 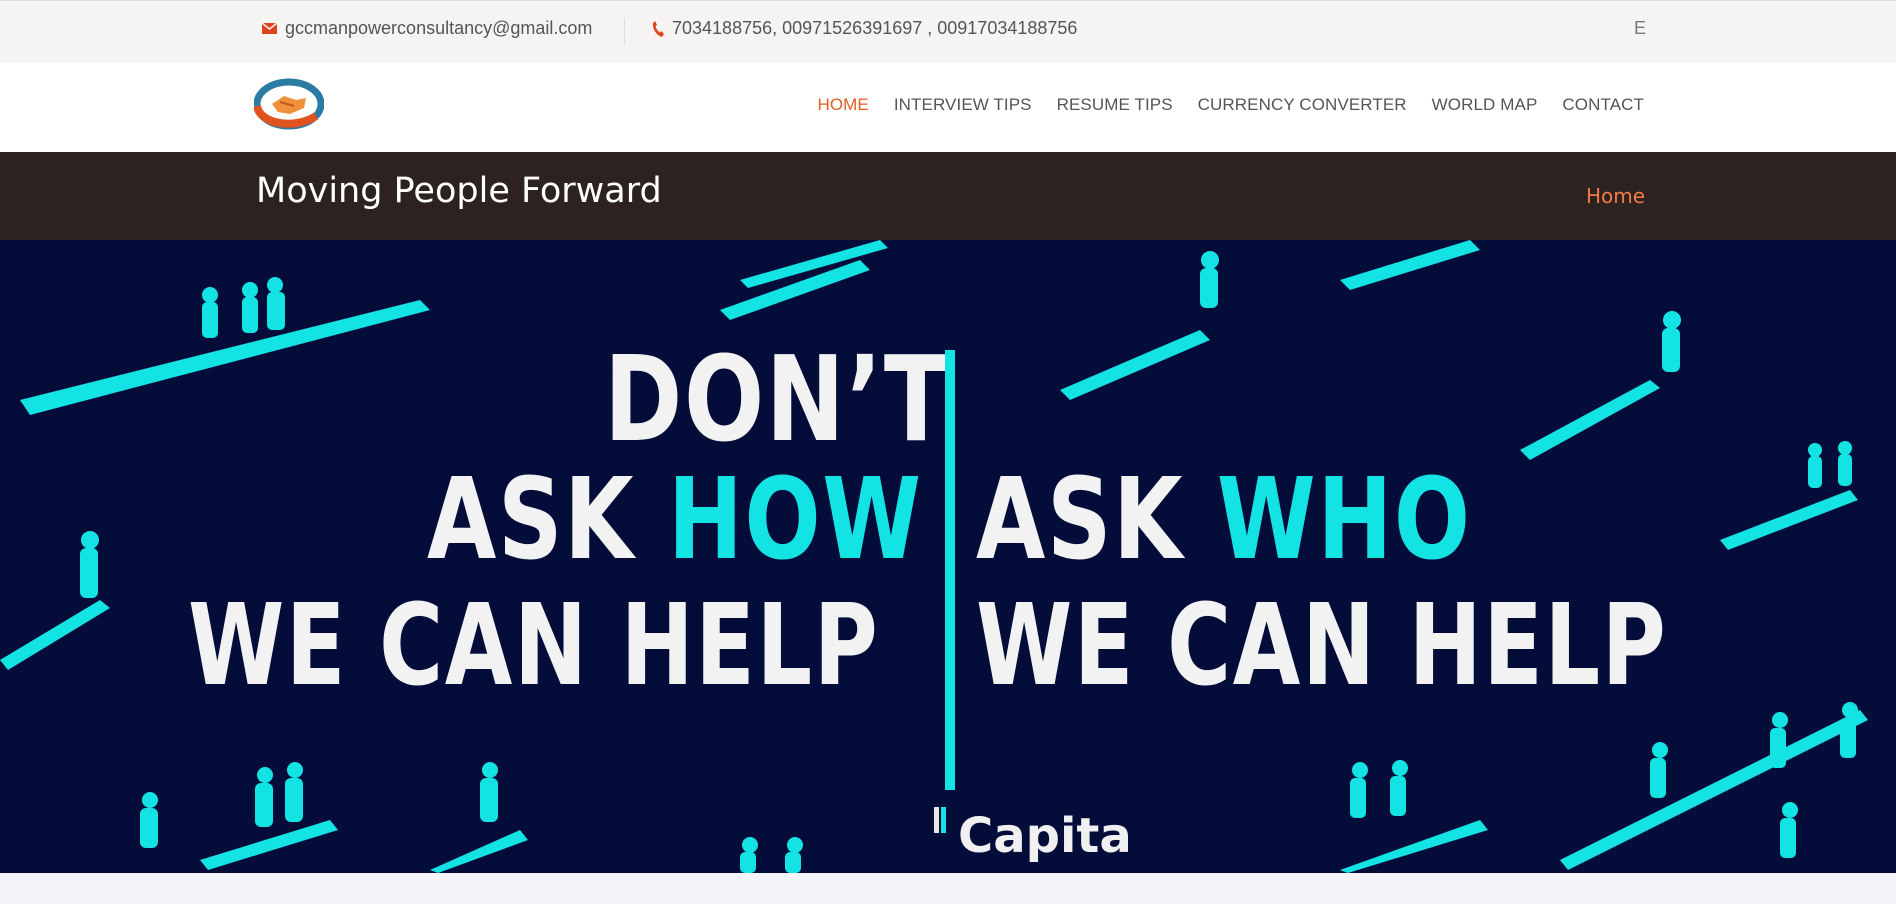 What do you see at coordinates (1344, 520) in the screenshot?
I see `hero-who: WHO` at bounding box center [1344, 520].